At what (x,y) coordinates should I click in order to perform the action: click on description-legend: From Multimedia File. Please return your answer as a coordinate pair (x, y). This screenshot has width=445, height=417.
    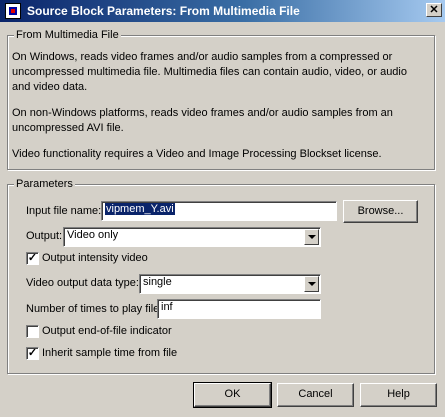
    Looking at the image, I should click on (67, 35).